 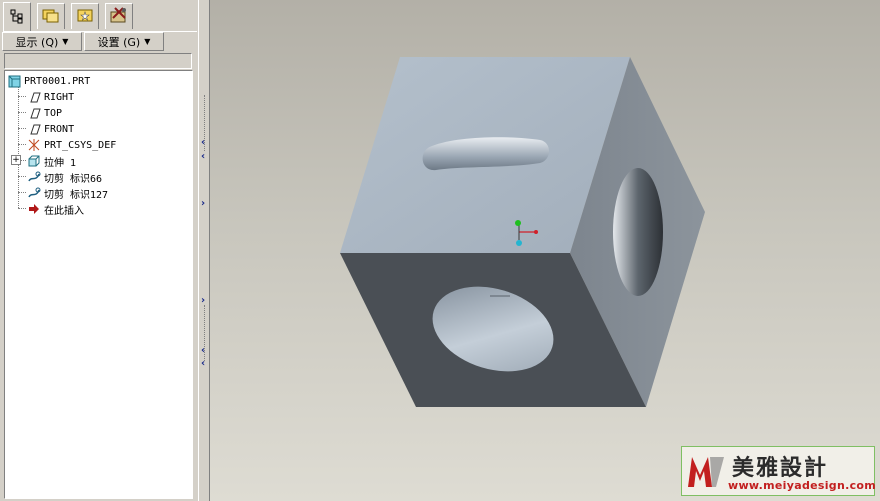 I want to click on tree-item-csys: PRT_CSYS_DEF, so click(x=71, y=145).